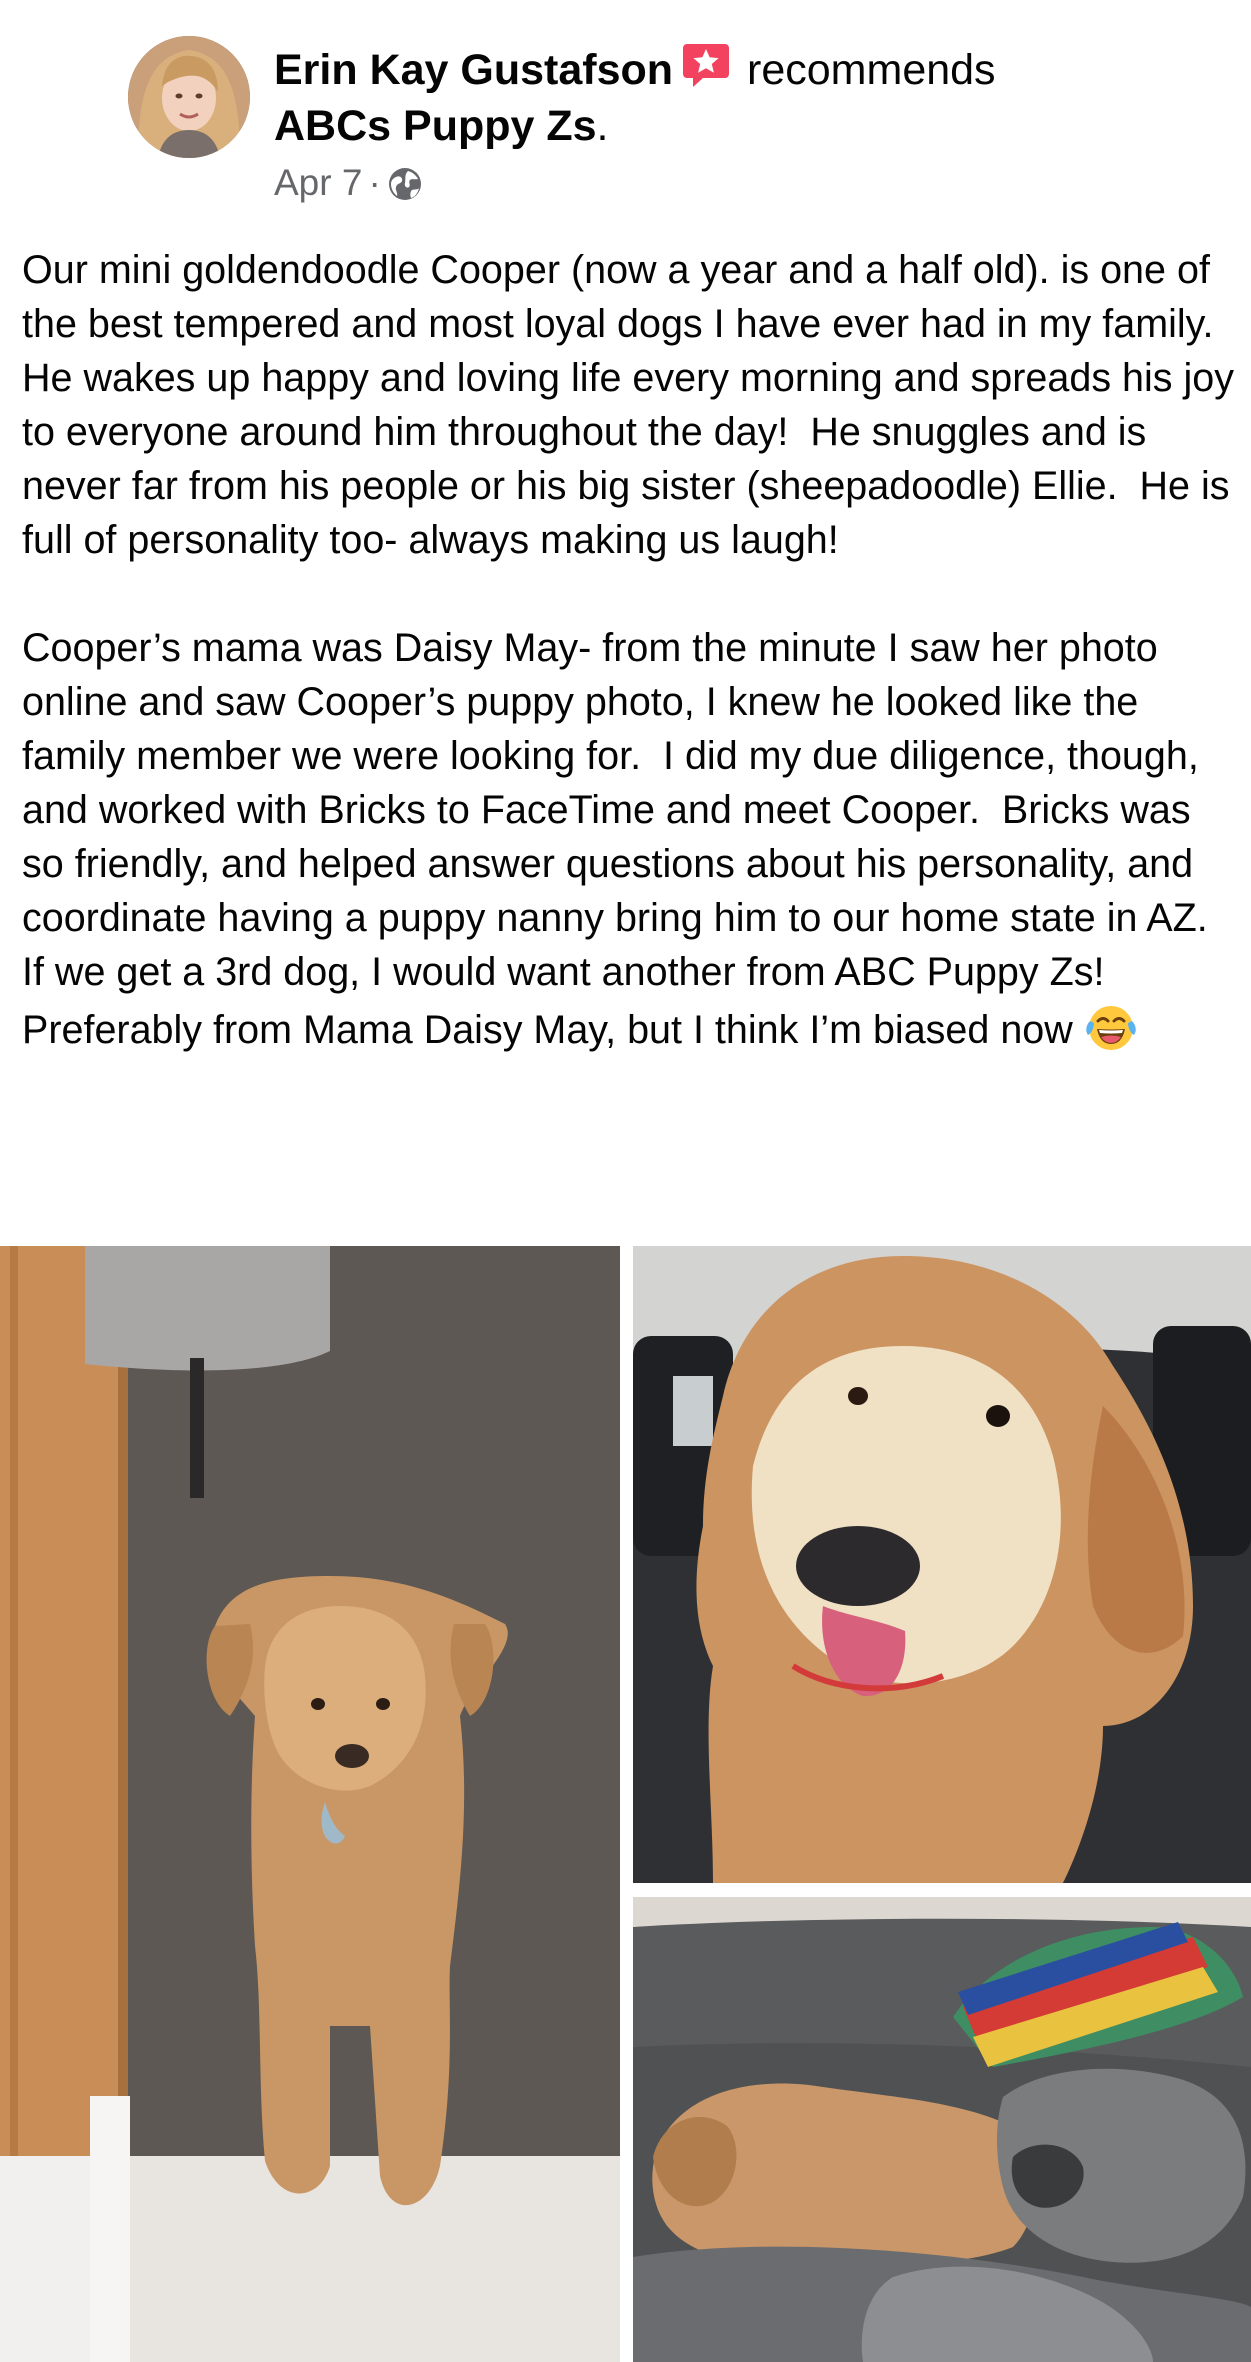  What do you see at coordinates (435, 126) in the screenshot?
I see `recommended-page-name: ABCs Puppy Zs` at bounding box center [435, 126].